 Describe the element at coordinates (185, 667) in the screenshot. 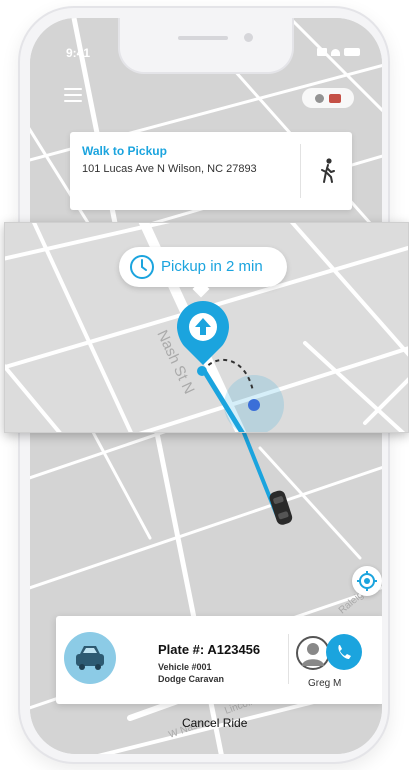

I see `vehicle-number: Vehicle #001` at that location.